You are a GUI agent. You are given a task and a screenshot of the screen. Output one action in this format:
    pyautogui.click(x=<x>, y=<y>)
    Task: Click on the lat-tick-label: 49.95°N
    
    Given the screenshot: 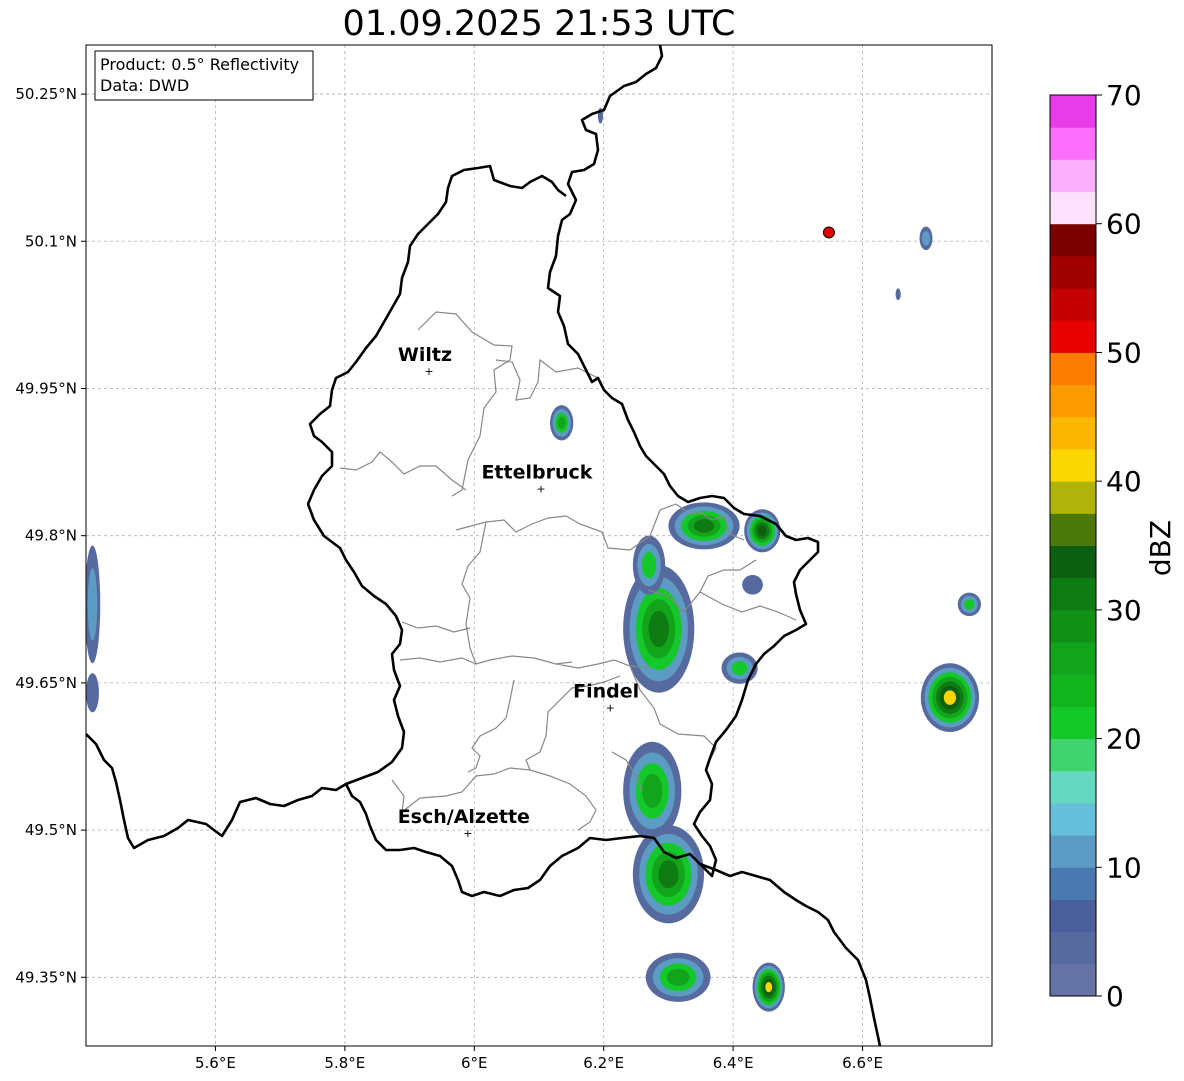 What is the action you would take?
    pyautogui.click(x=46, y=388)
    